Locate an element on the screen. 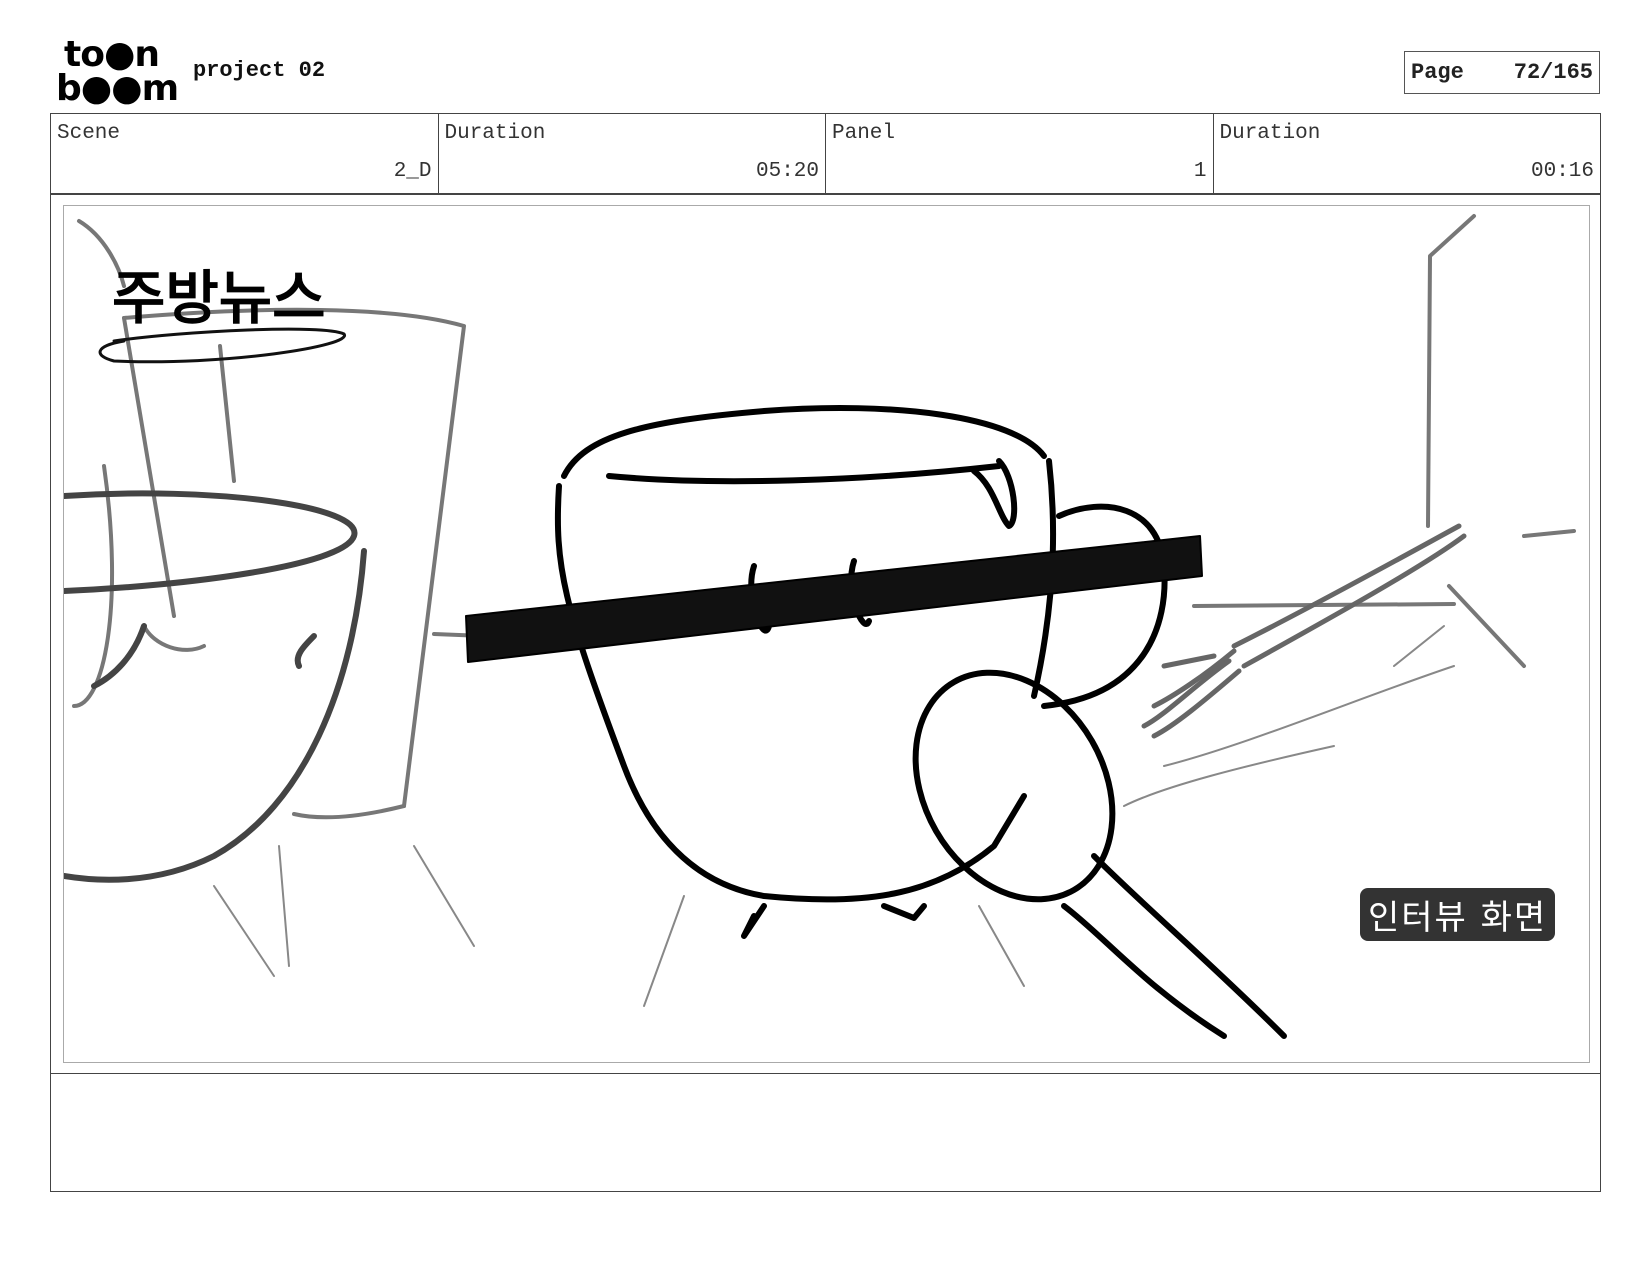  panel-duration-value: 00:16 is located at coordinates (1562, 171).